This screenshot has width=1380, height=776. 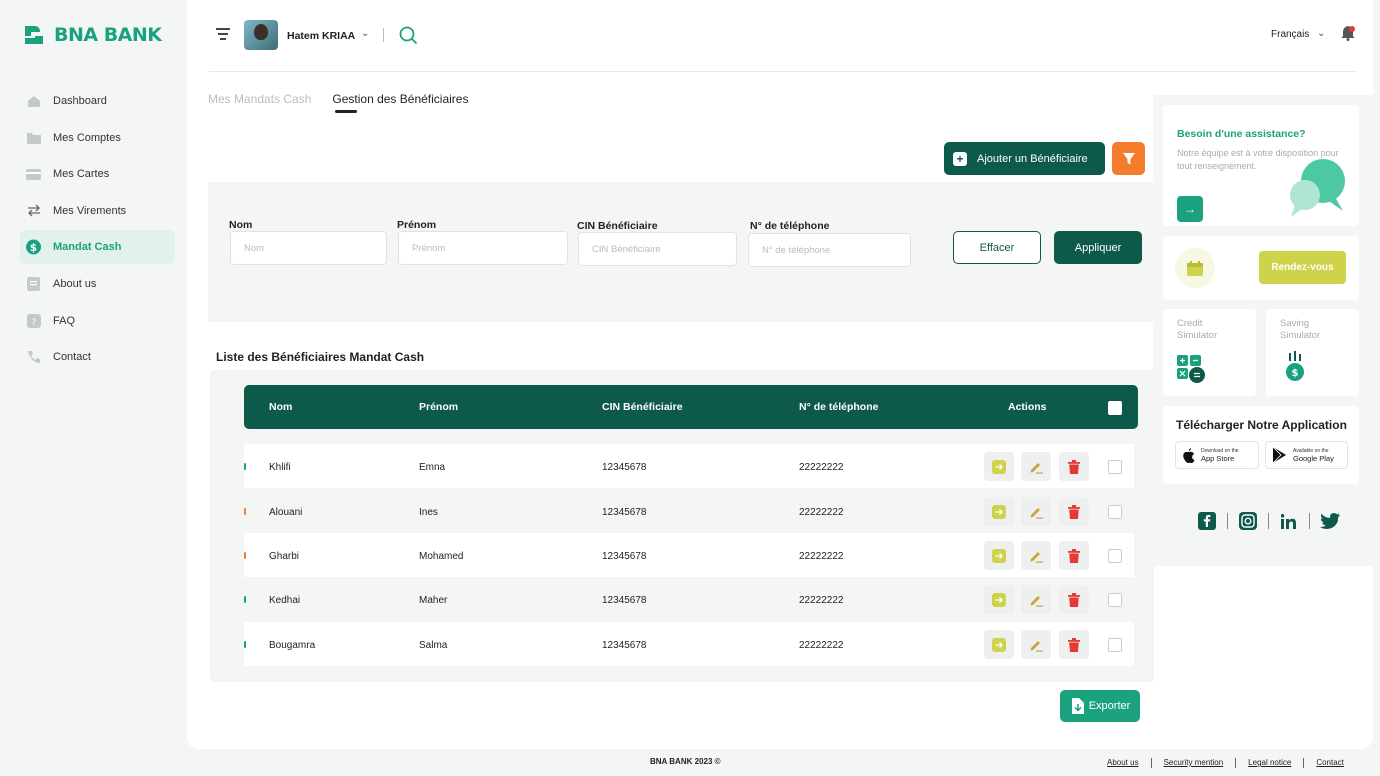 I want to click on sidebar-item-mes-cartes: Mes Cartes, so click(x=97, y=174).